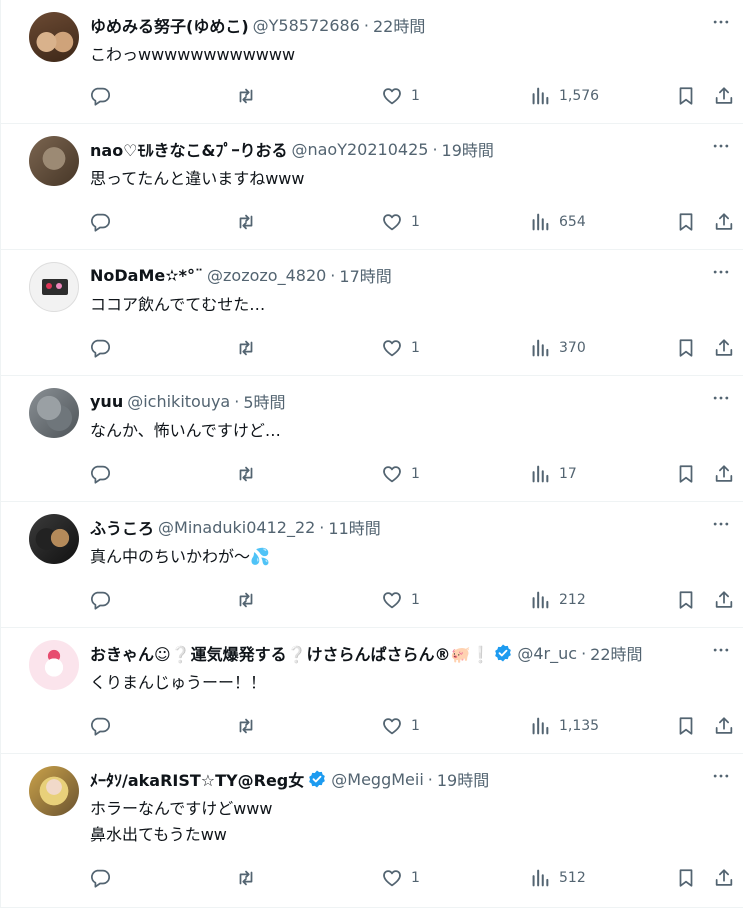 The image size is (743, 908). I want to click on views-button: 17, so click(553, 474).